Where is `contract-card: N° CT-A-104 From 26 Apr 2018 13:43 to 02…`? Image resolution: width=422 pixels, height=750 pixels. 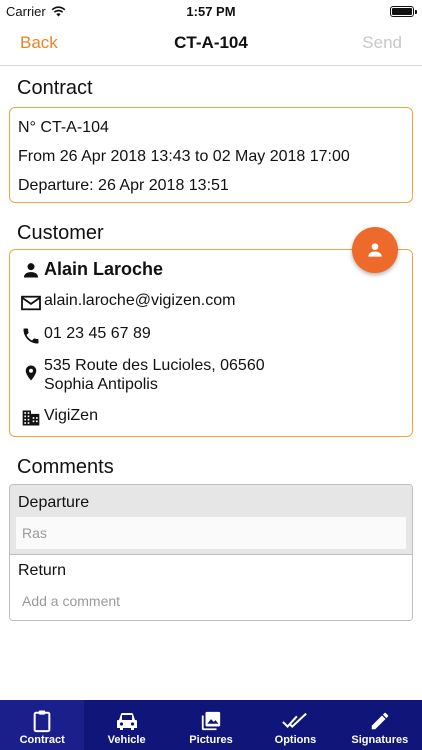
contract-card: N° CT-A-104 From 26 Apr 2018 13:43 to 02… is located at coordinates (211, 155).